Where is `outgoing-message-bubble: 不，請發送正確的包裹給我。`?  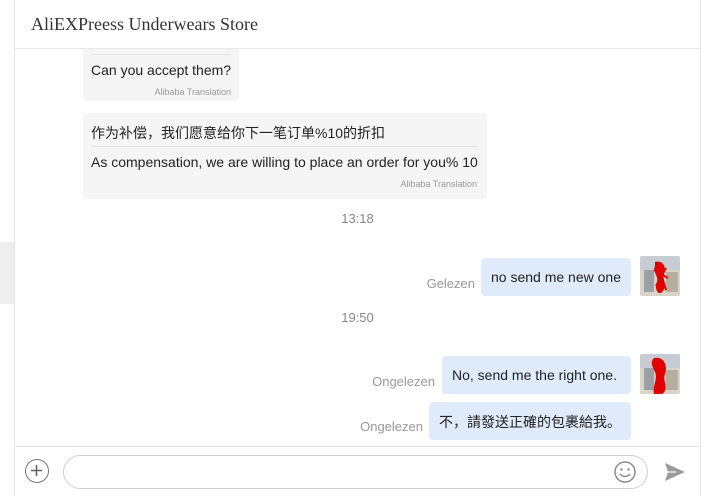 outgoing-message-bubble: 不，請發送正確的包裹給我。 is located at coordinates (530, 421).